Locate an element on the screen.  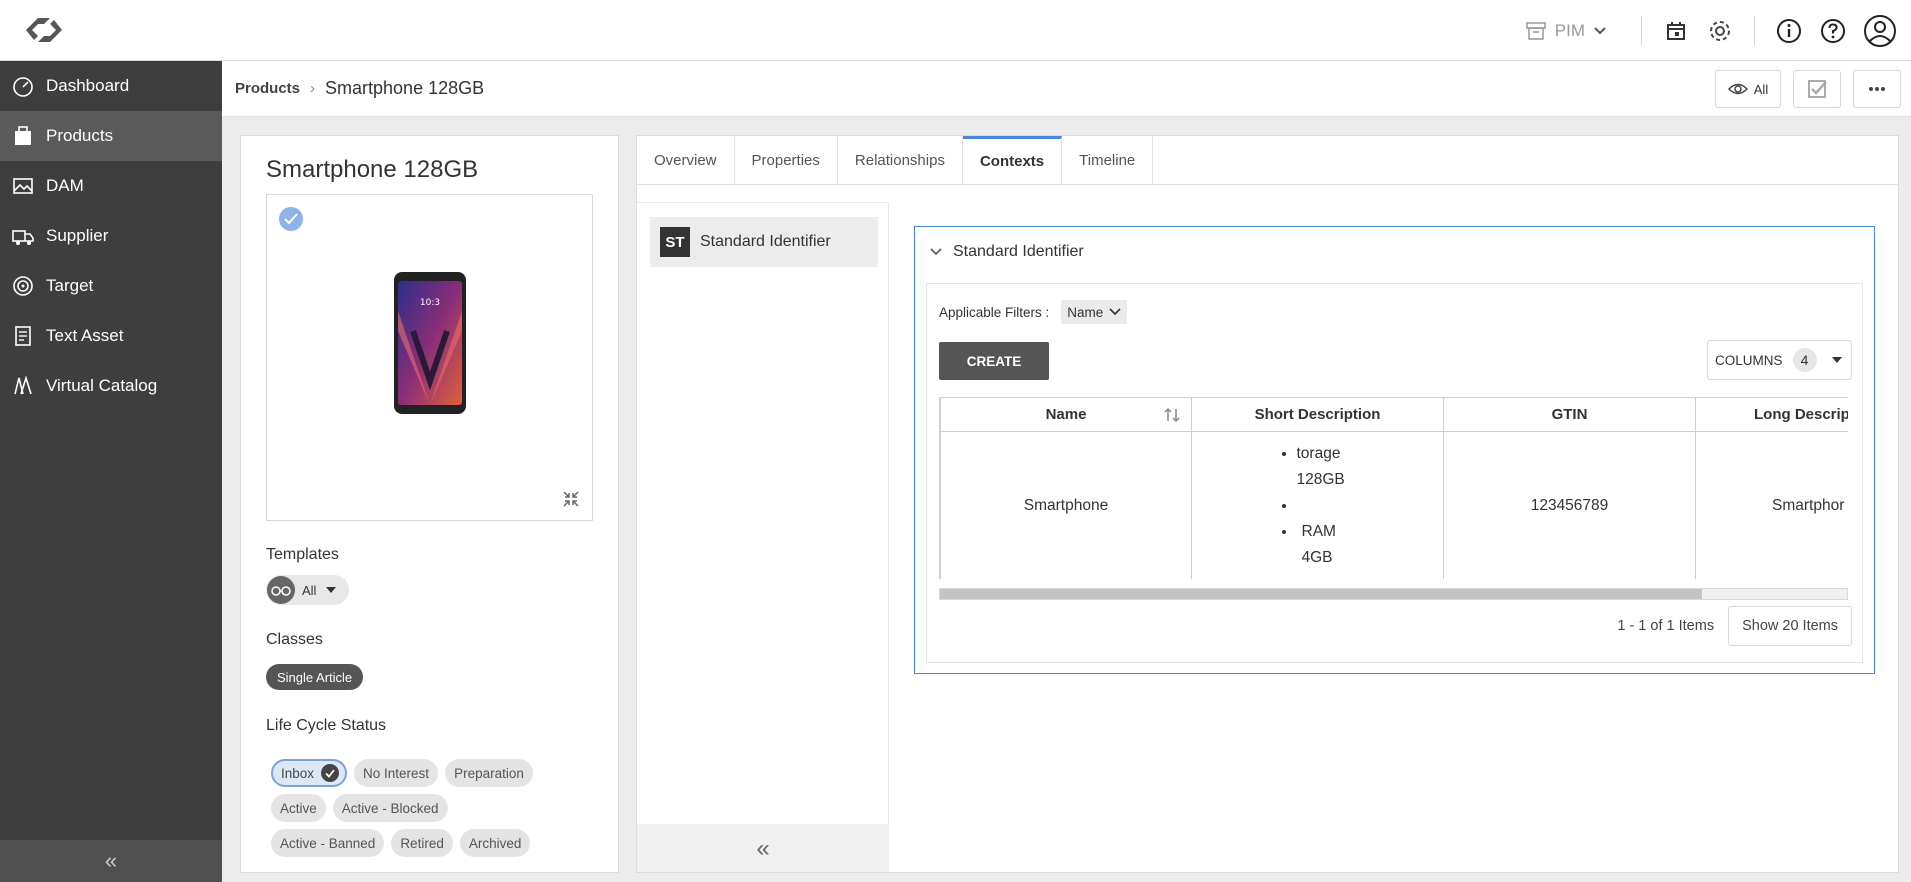
filter-select: Name is located at coordinates (1094, 312).